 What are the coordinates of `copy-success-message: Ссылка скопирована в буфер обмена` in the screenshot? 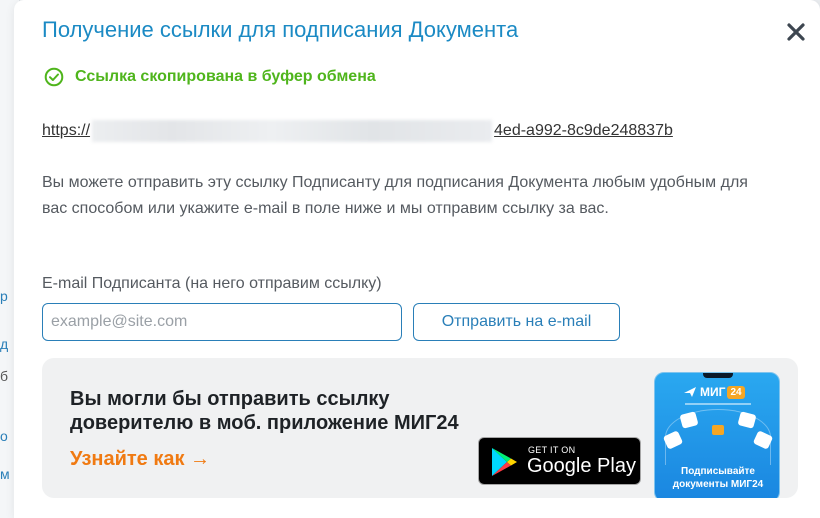 It's located at (210, 77).